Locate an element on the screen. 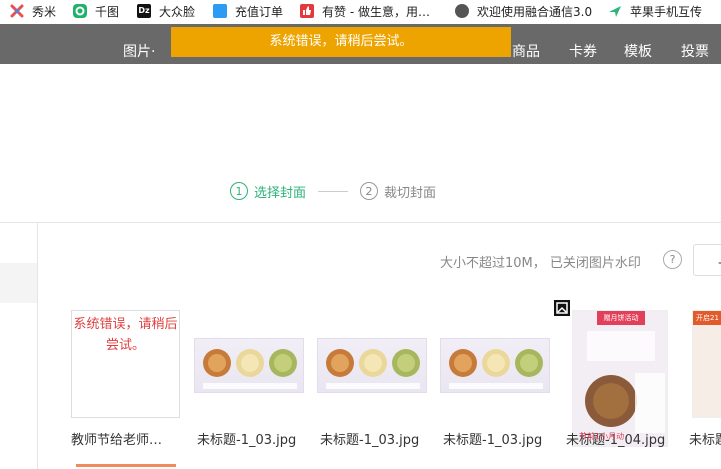  bookmark-label: 苹果手机互传 is located at coordinates (666, 11).